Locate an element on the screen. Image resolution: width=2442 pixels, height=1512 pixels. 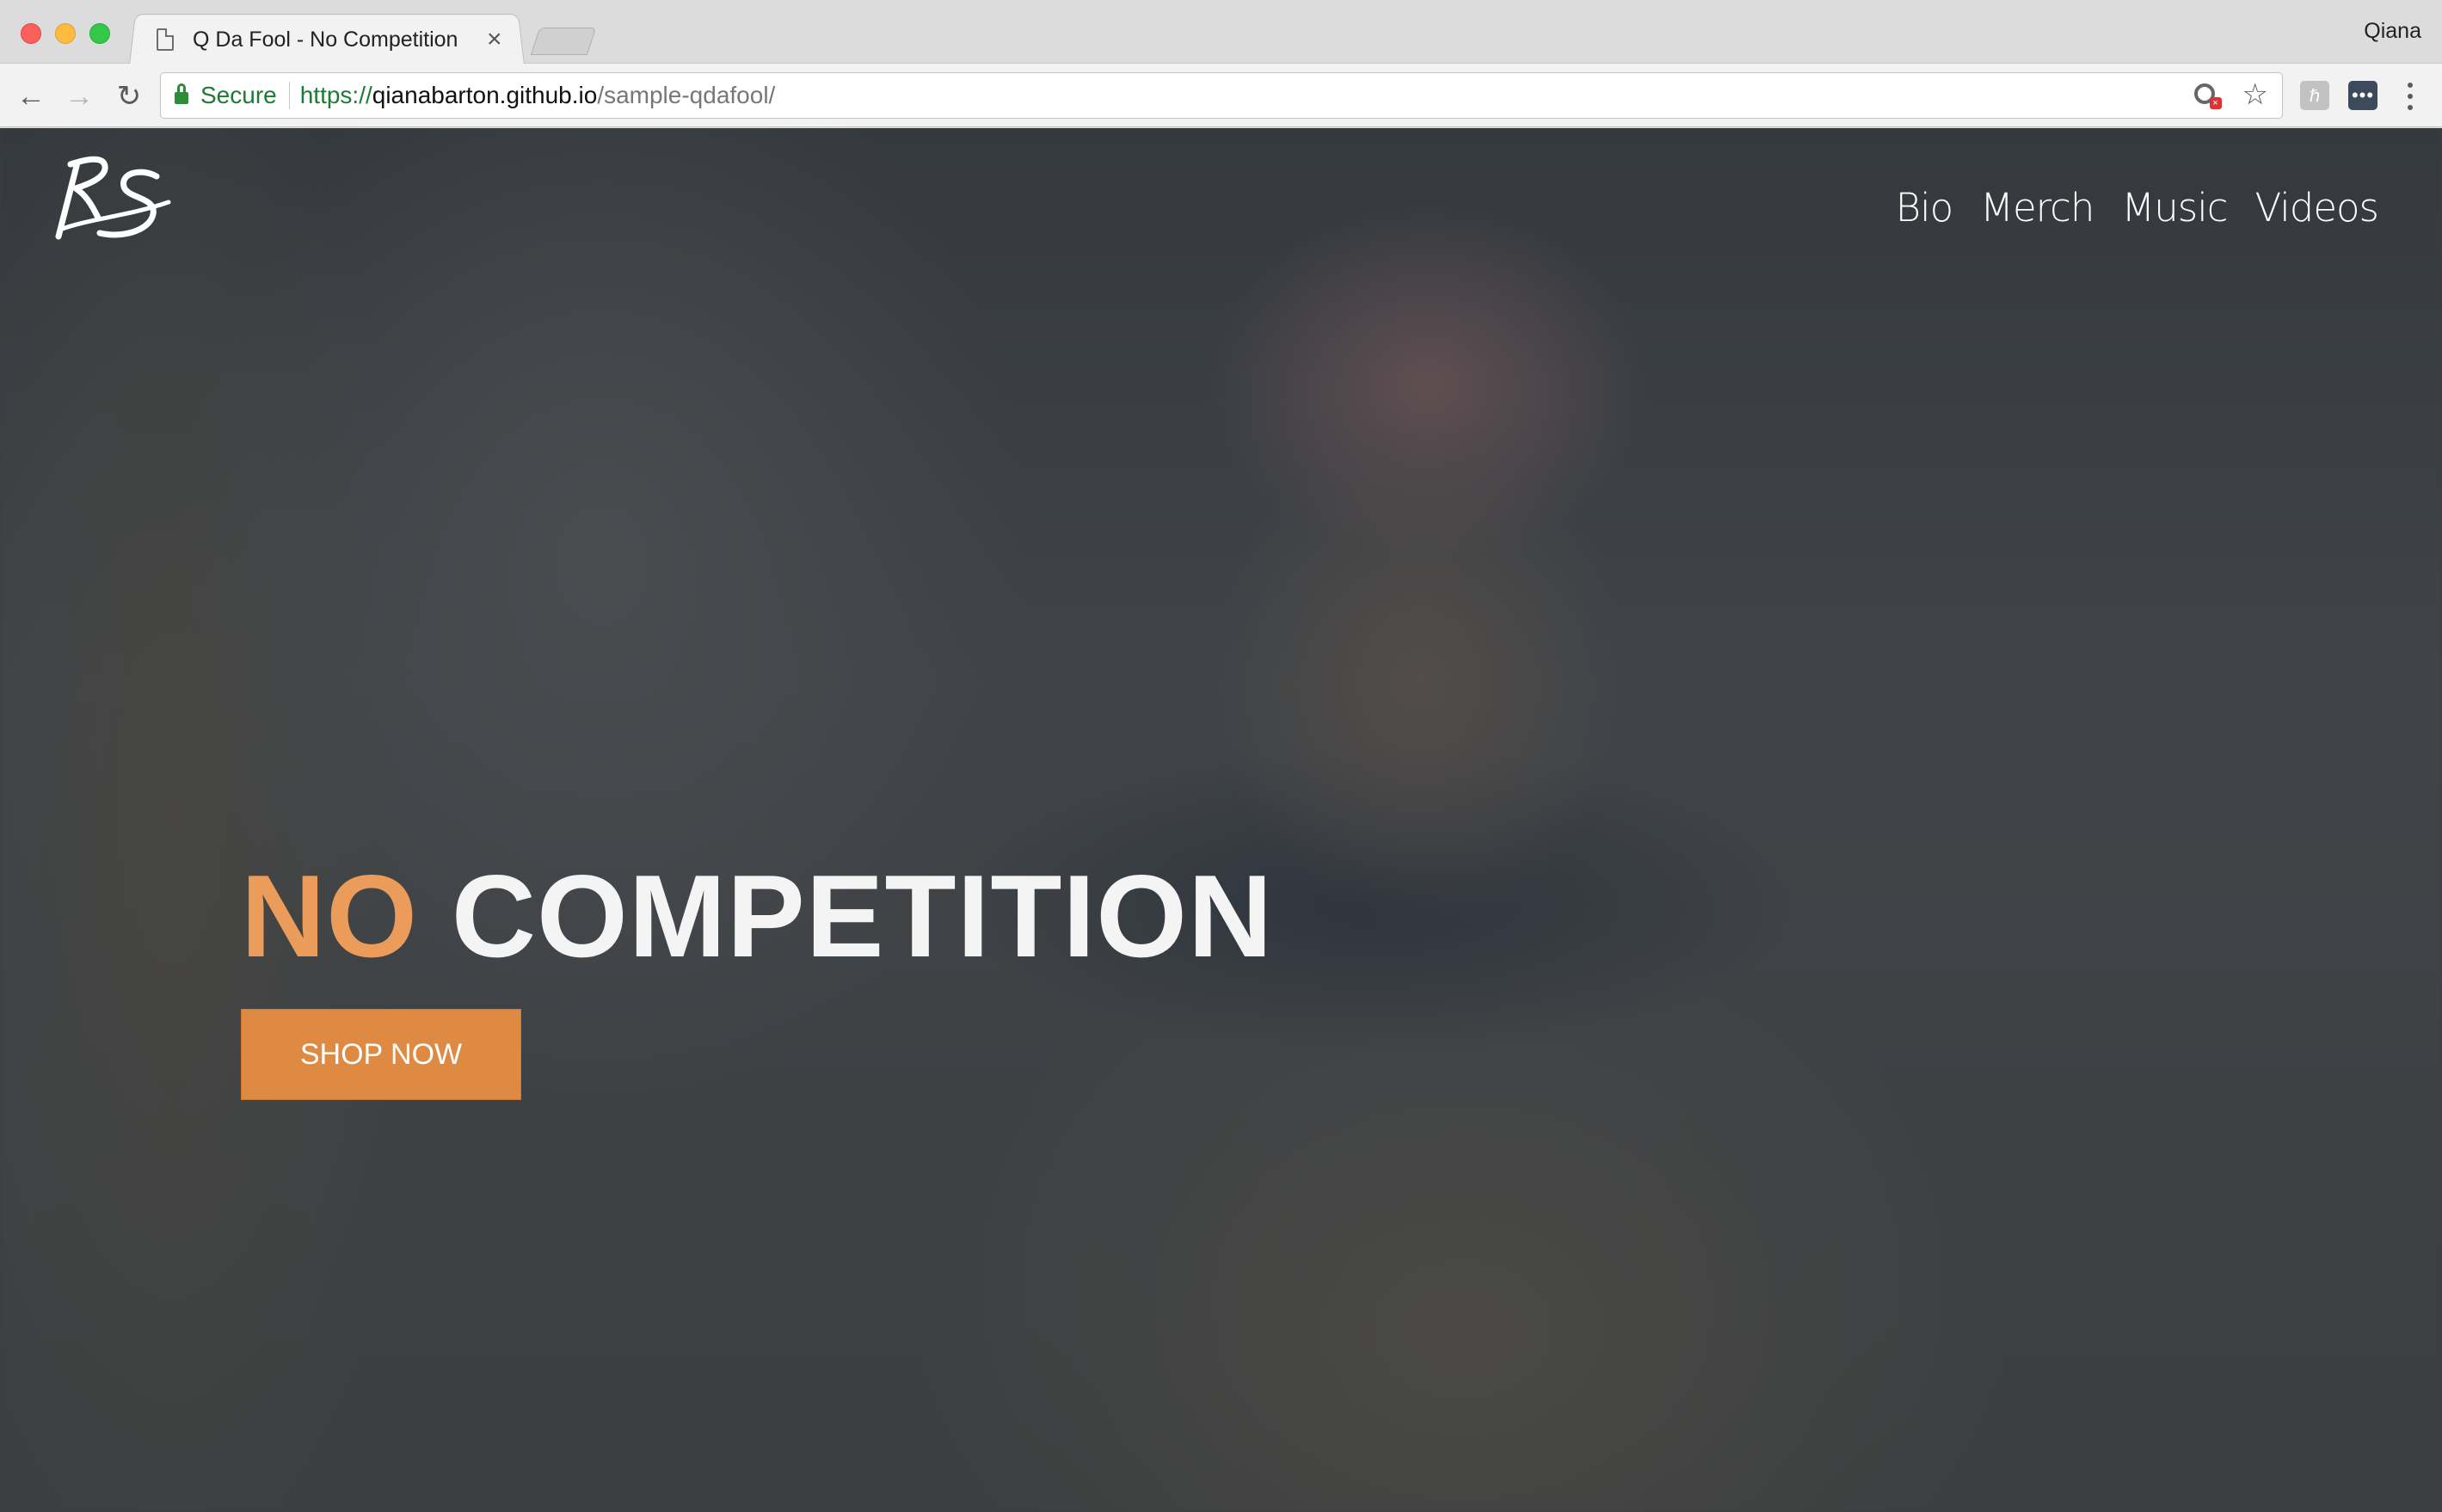
window-close-button is located at coordinates (31, 34).